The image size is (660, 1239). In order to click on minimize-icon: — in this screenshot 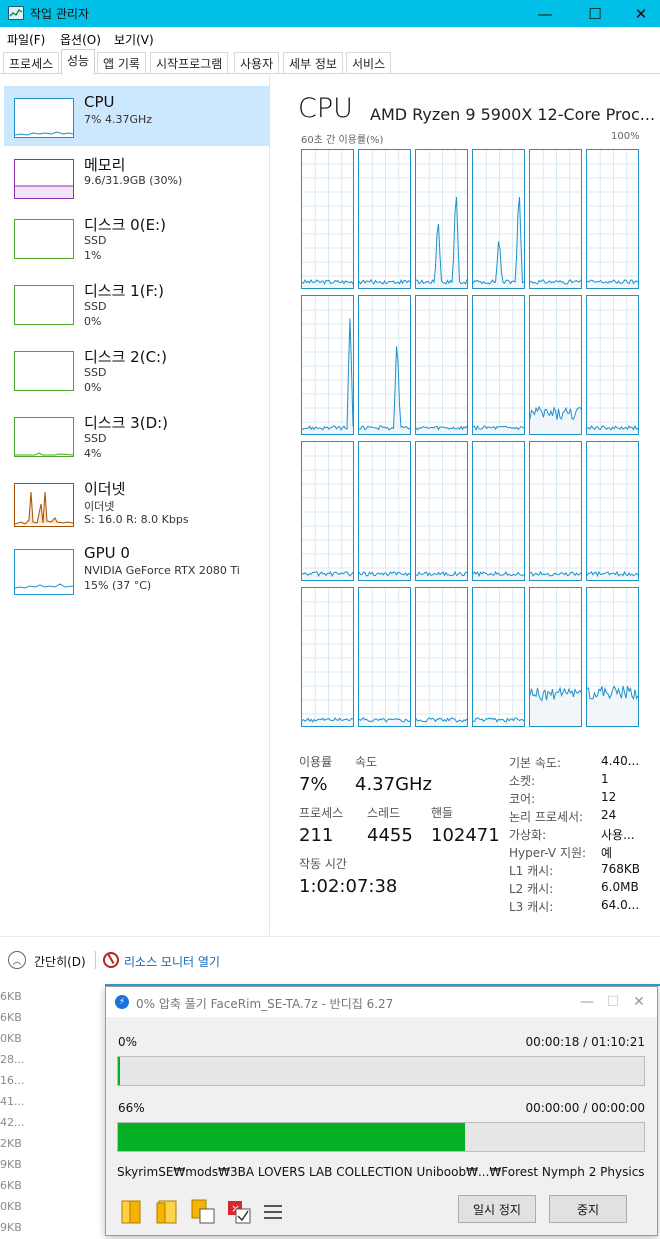, I will do `click(587, 1002)`.